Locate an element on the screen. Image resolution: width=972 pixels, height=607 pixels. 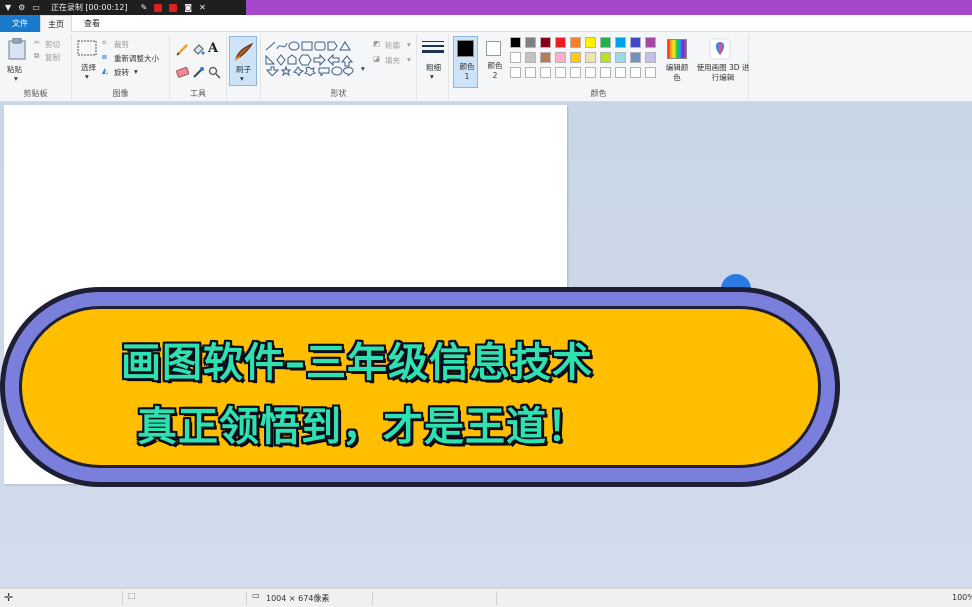
edit-colors-button: 编辑颜色 is located at coordinates (677, 62).